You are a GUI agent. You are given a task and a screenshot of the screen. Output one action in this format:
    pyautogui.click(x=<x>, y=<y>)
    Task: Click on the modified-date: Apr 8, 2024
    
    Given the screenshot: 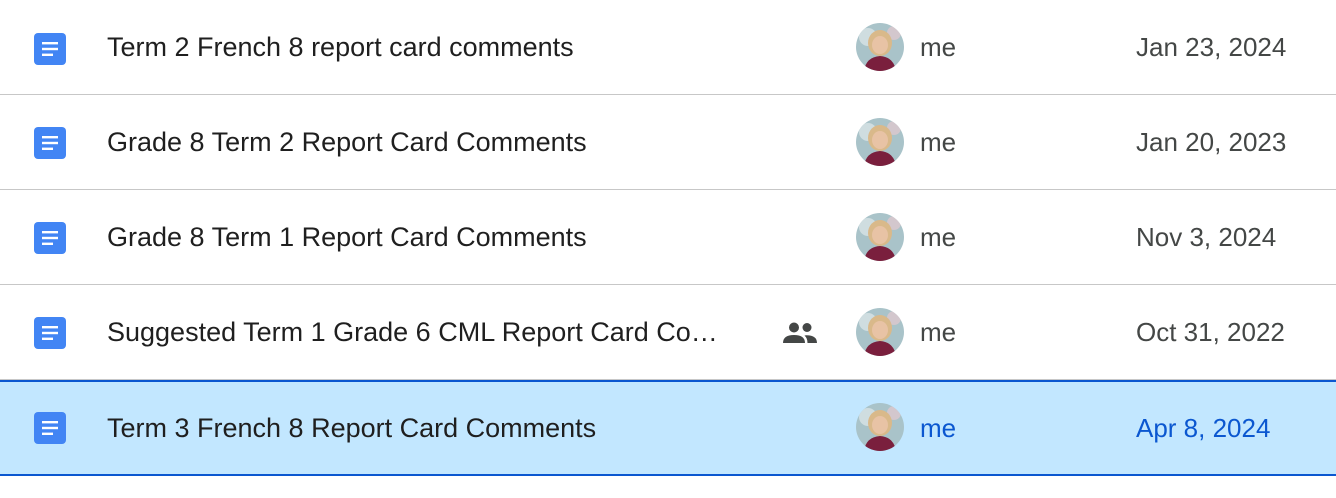 What is the action you would take?
    pyautogui.click(x=1203, y=428)
    